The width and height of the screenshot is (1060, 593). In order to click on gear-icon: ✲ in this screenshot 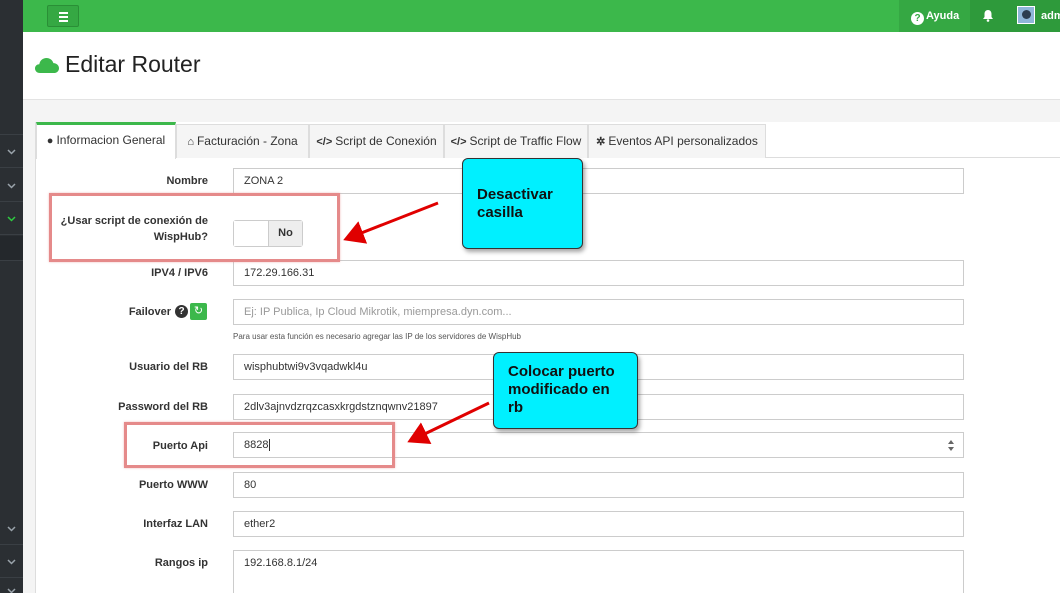, I will do `click(601, 142)`.